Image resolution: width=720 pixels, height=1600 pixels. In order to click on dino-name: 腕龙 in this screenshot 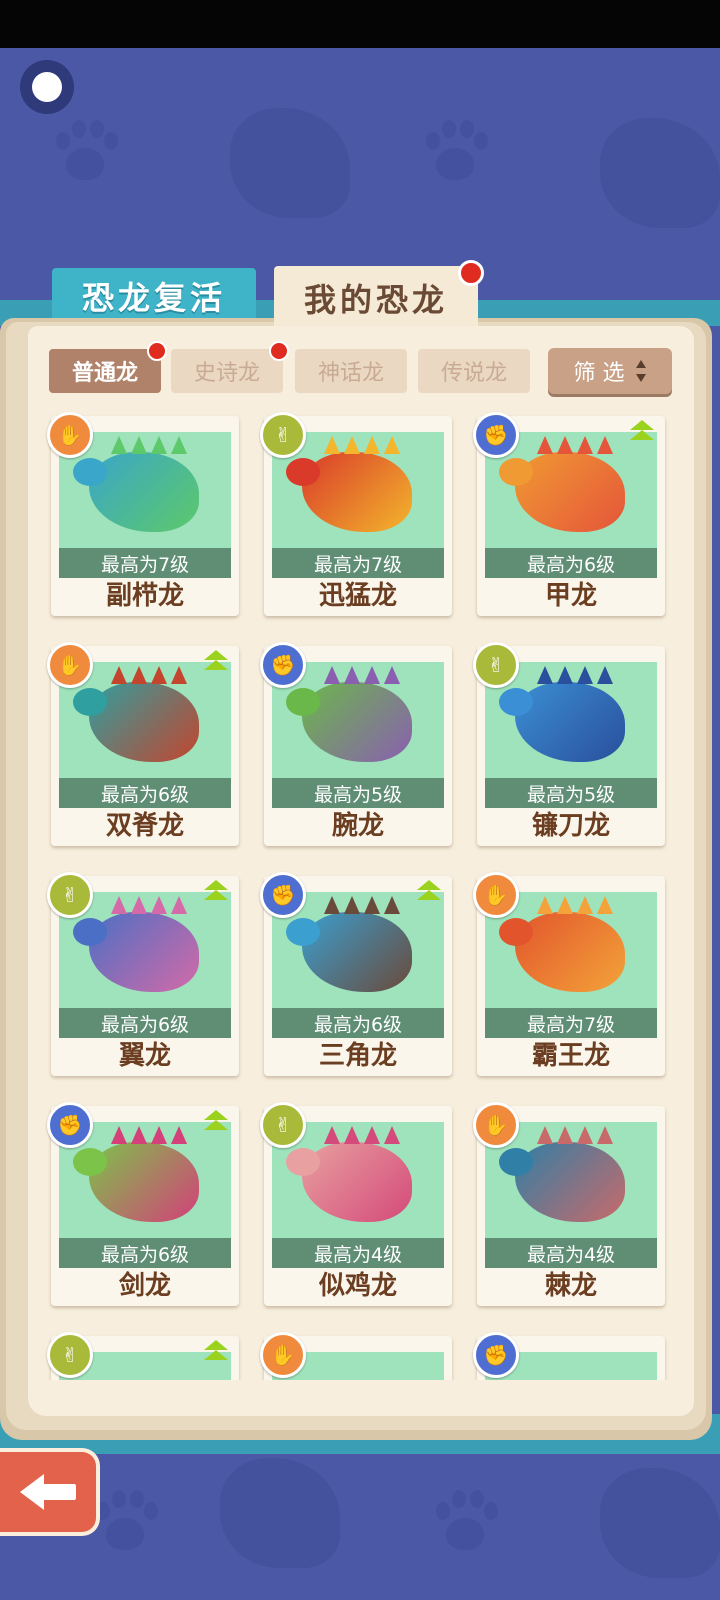, I will do `click(357, 826)`.